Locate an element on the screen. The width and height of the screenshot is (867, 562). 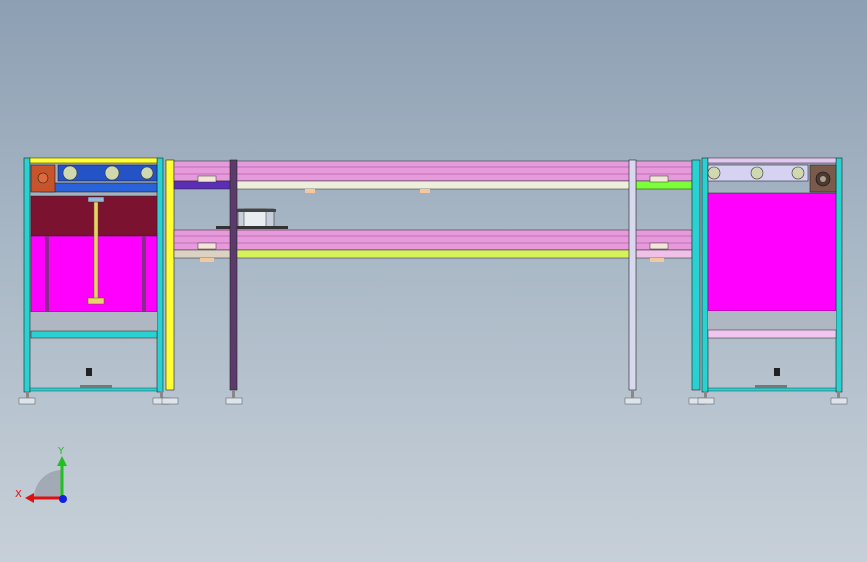
right-lower-bay is located at coordinates (772, 321).